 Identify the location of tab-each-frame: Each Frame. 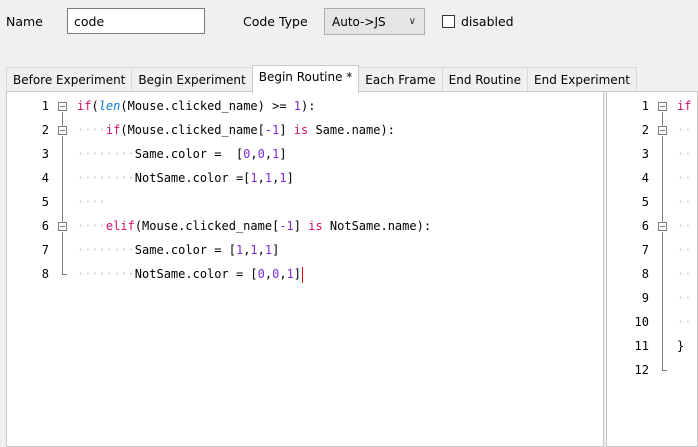
(400, 79).